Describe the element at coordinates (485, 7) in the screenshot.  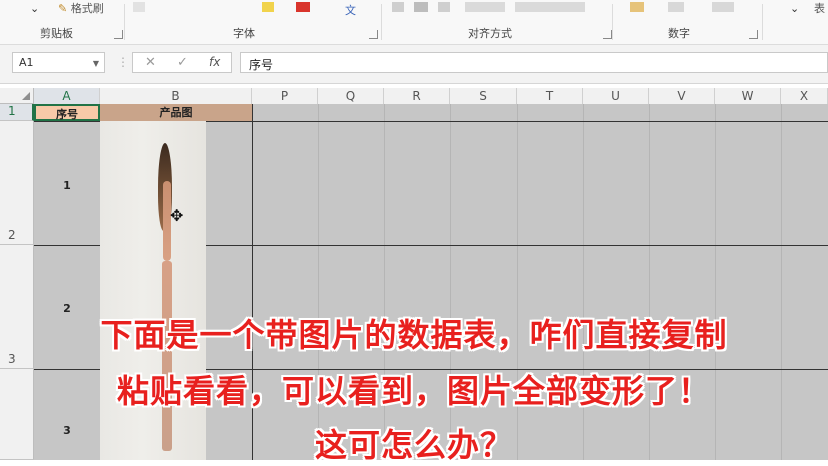
I see `wrap-text-icon` at that location.